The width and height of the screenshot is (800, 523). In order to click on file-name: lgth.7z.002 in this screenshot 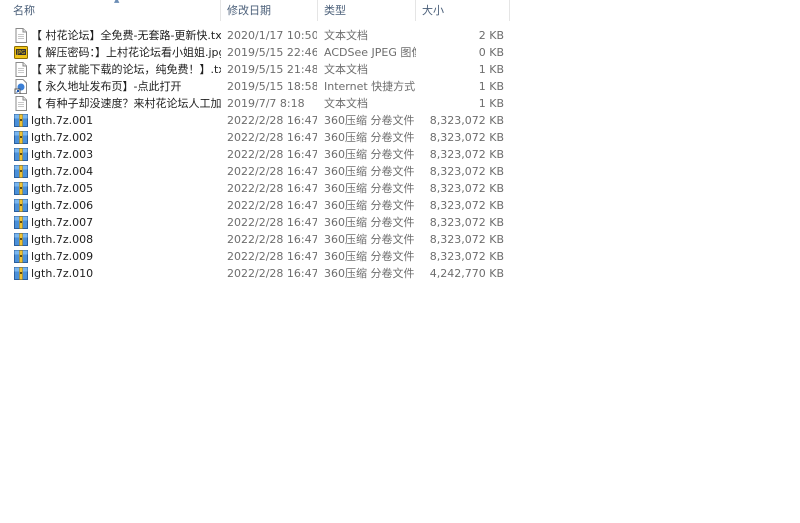, I will do `click(62, 137)`.